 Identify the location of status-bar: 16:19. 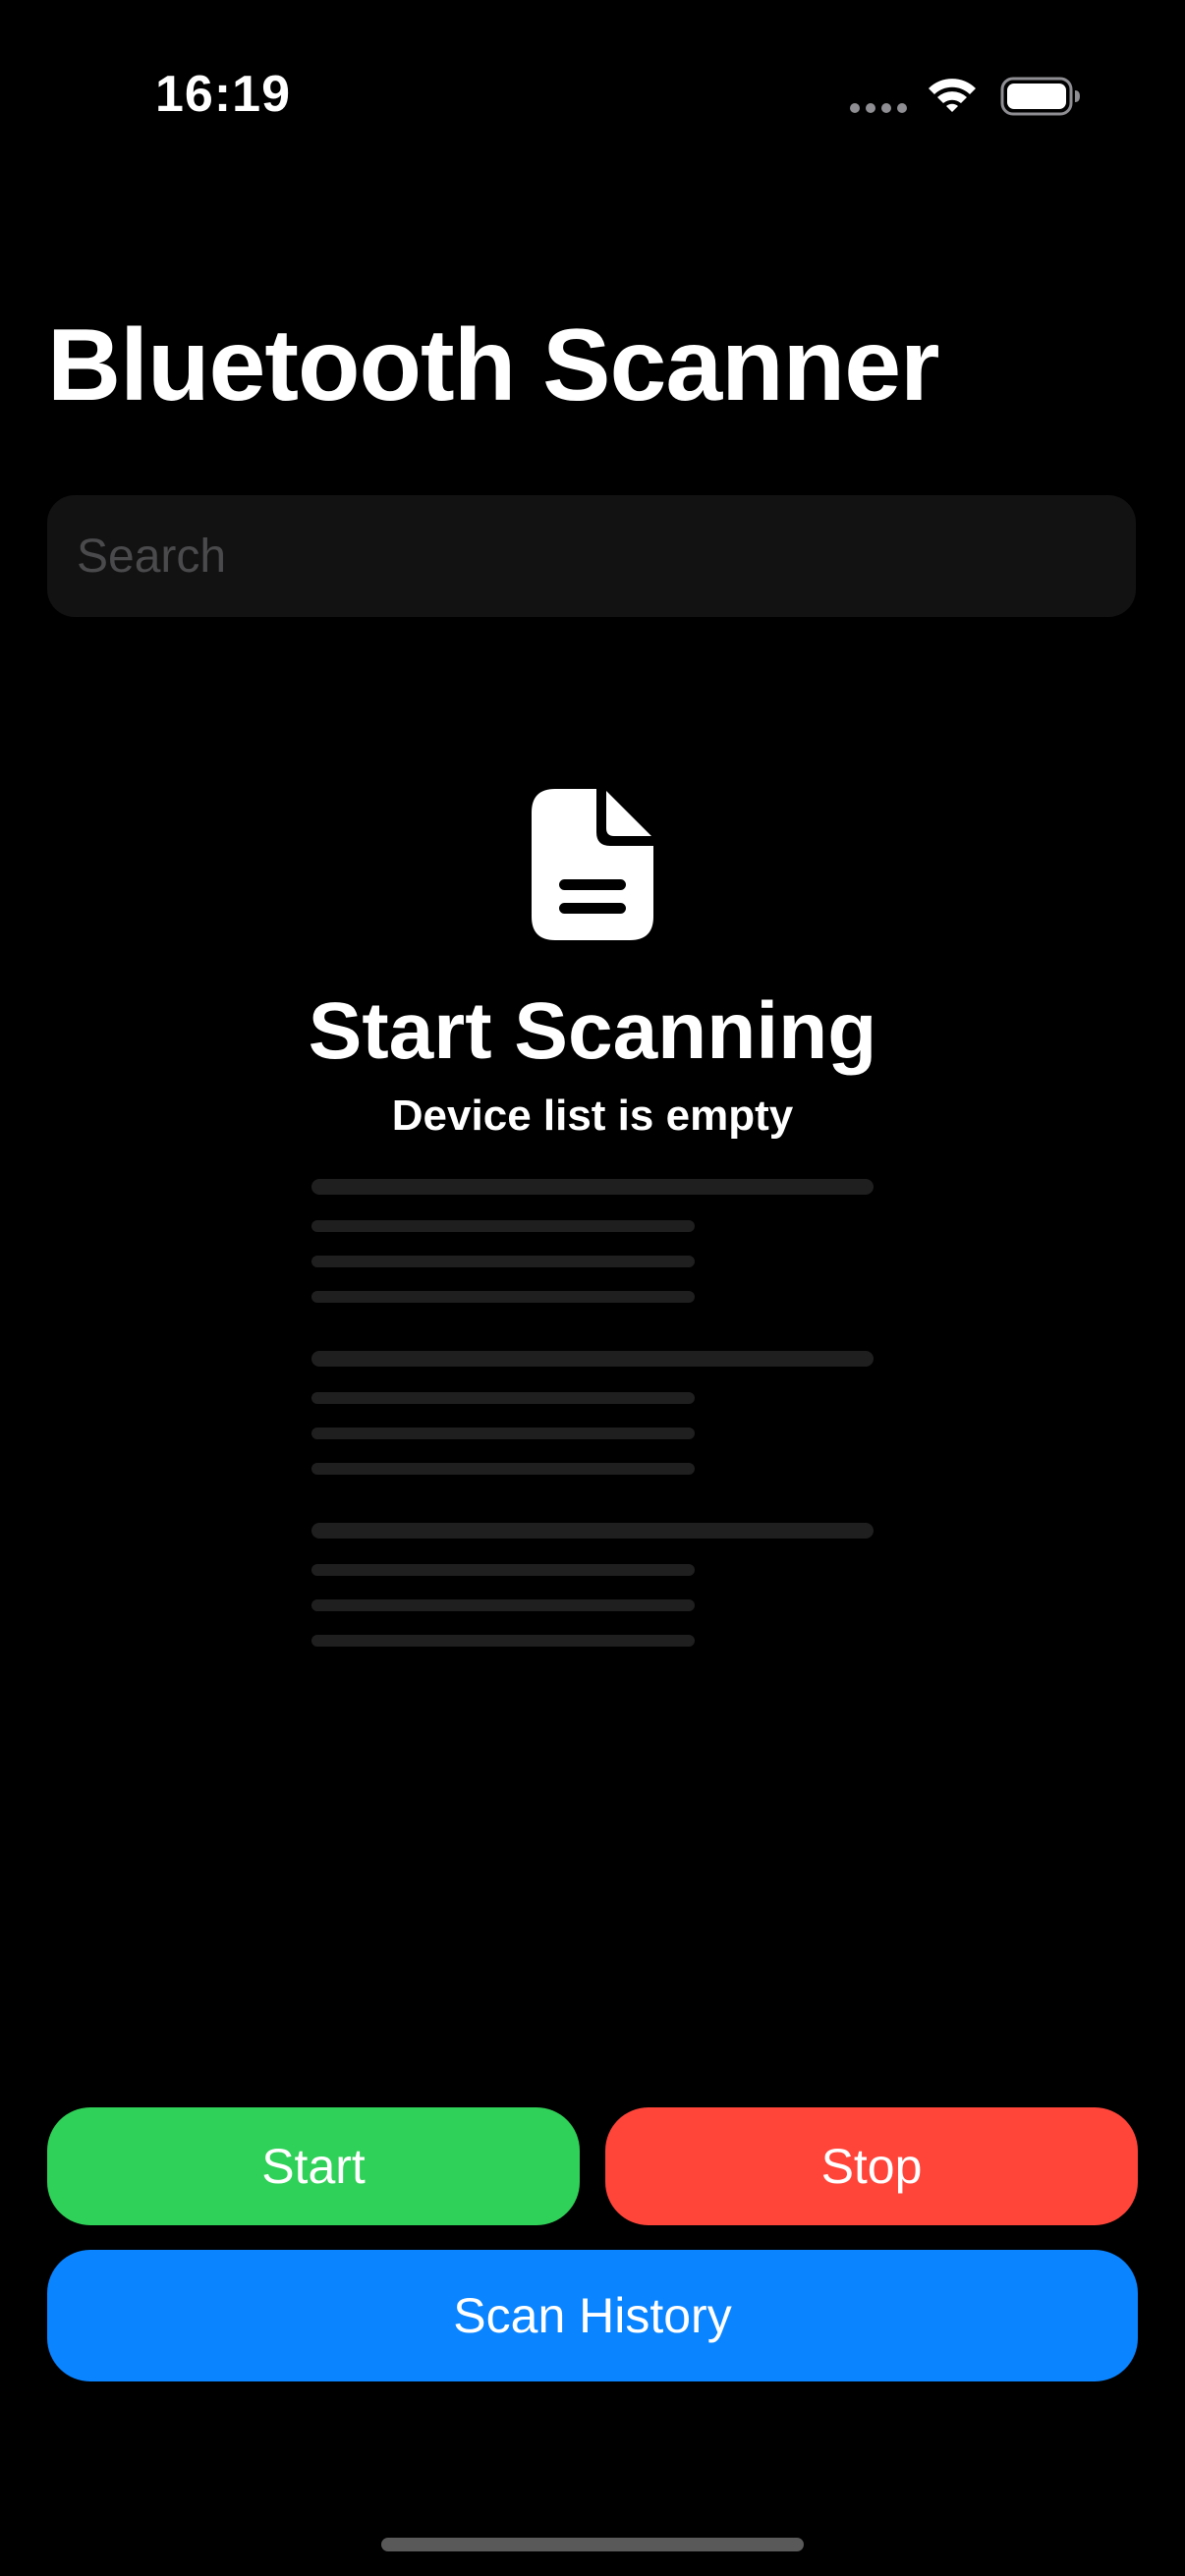
(592, 93).